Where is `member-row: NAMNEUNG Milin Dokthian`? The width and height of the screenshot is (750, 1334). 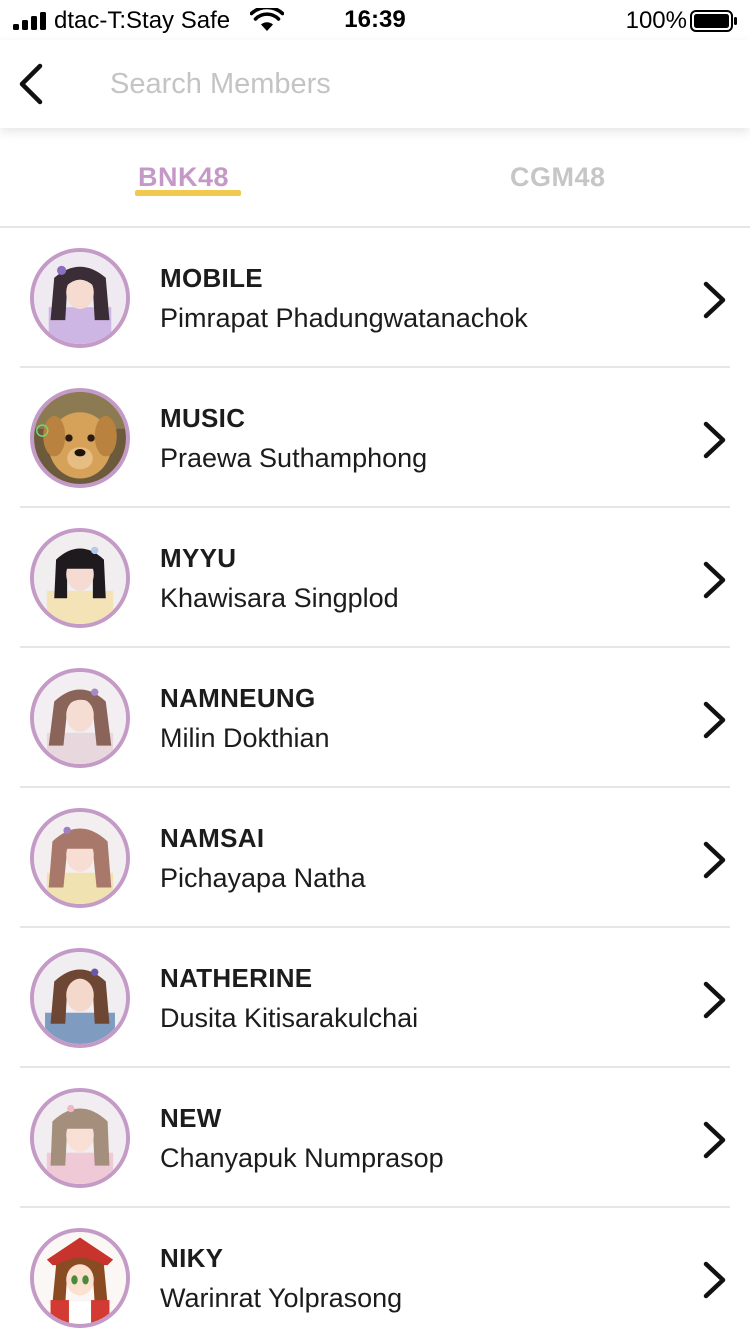 member-row: NAMNEUNG Milin Dokthian is located at coordinates (375, 718).